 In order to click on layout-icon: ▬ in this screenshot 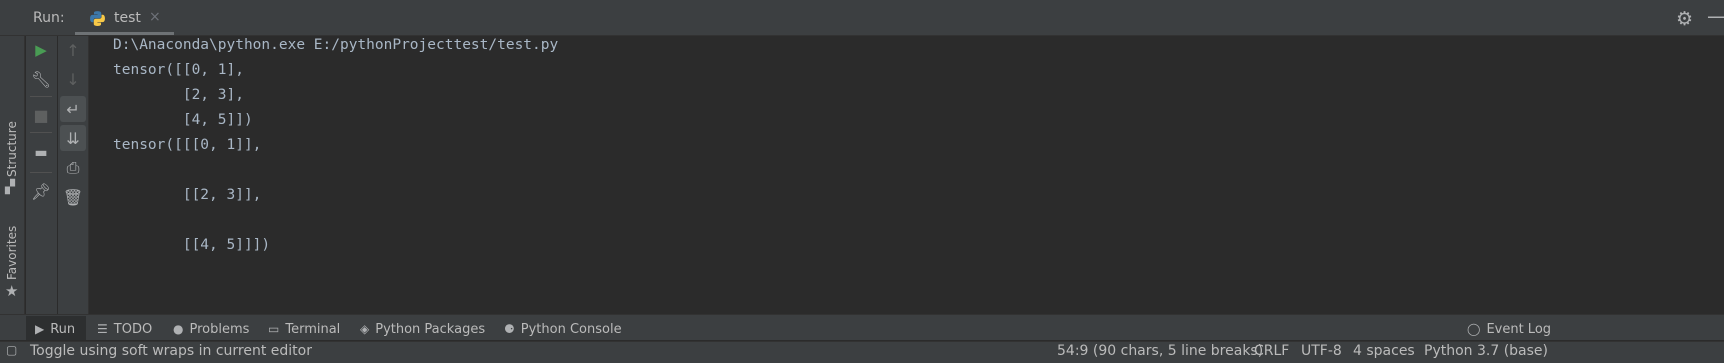, I will do `click(41, 153)`.